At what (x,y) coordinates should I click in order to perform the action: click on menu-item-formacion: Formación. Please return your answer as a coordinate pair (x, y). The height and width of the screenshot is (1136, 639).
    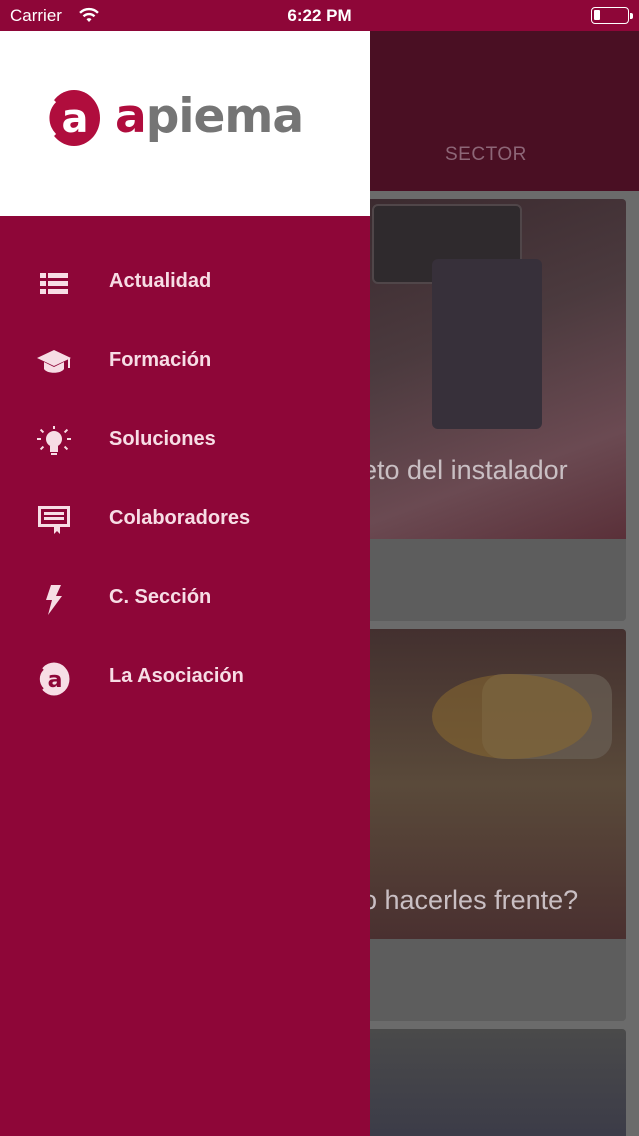
    Looking at the image, I should click on (185, 361).